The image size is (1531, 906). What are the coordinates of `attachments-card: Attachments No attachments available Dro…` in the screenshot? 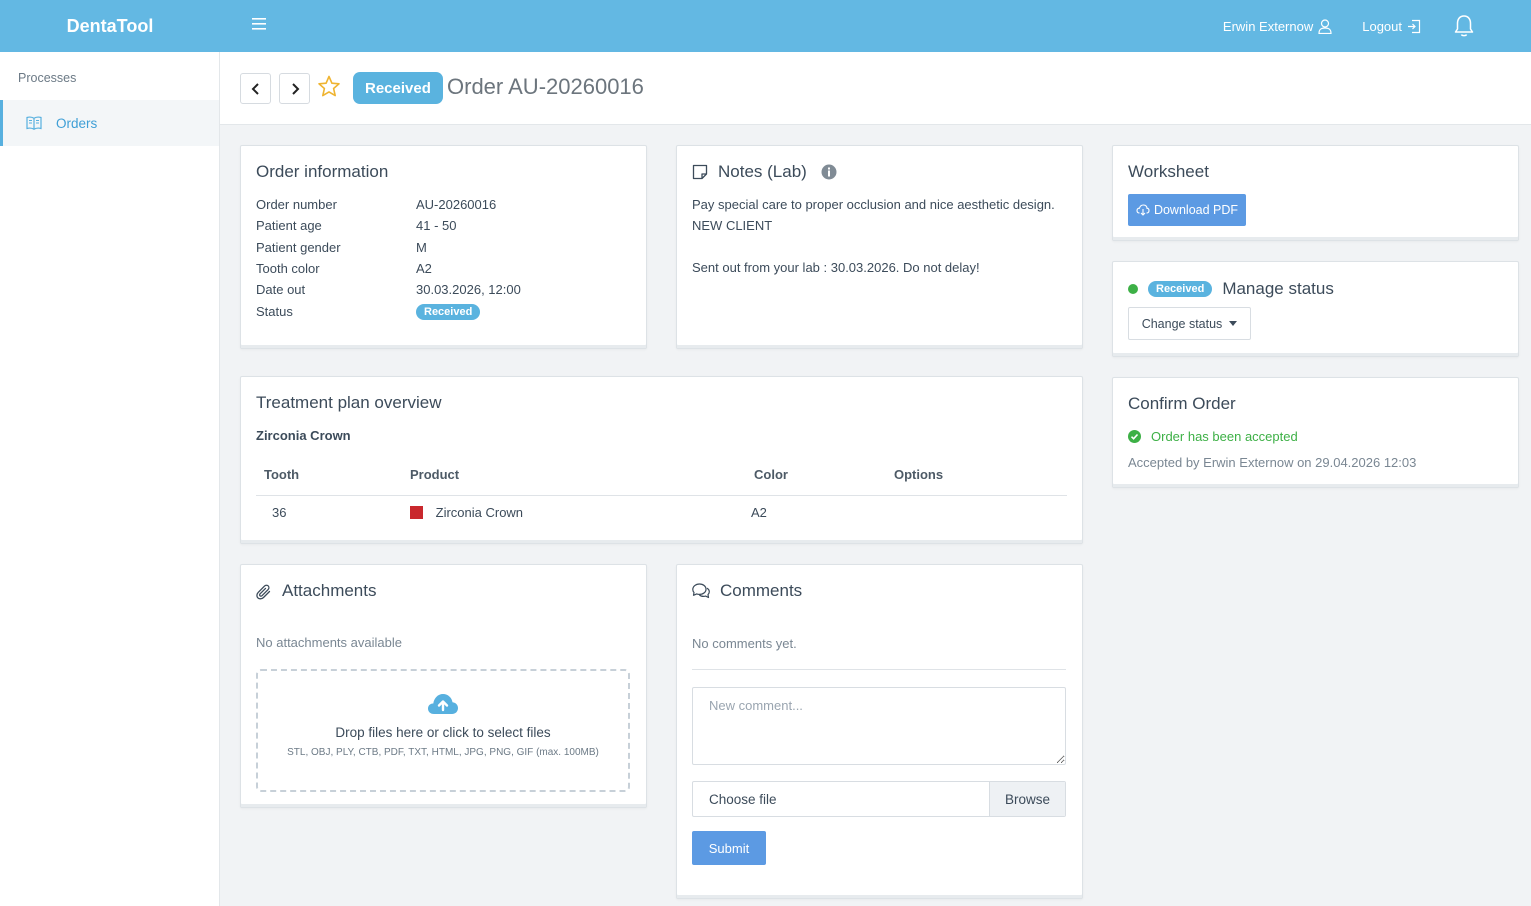 It's located at (443, 686).